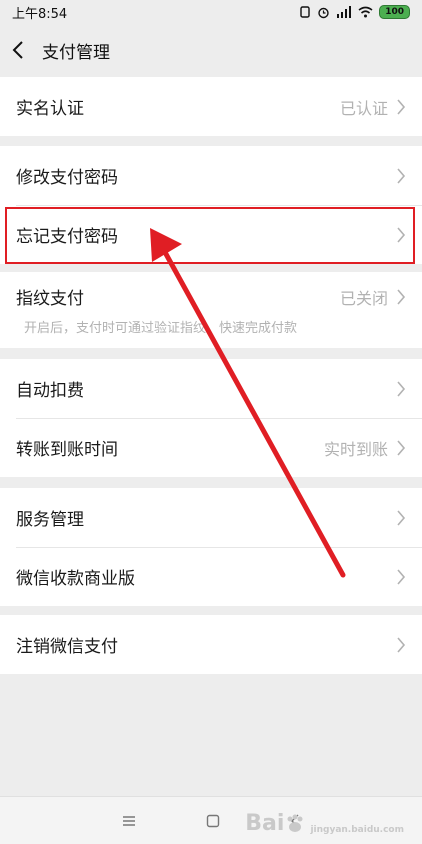 The height and width of the screenshot is (844, 422). What do you see at coordinates (211, 576) in the screenshot?
I see `row-business-collection: 微信收款商业版` at bounding box center [211, 576].